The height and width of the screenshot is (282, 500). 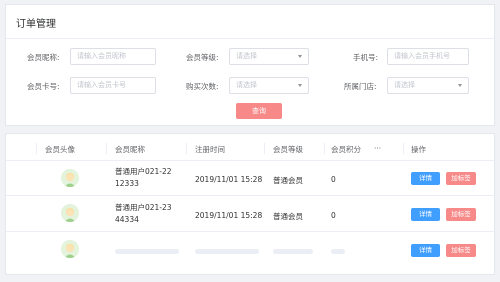 I want to click on purchase-select-placeholder: 请选择, so click(x=246, y=85).